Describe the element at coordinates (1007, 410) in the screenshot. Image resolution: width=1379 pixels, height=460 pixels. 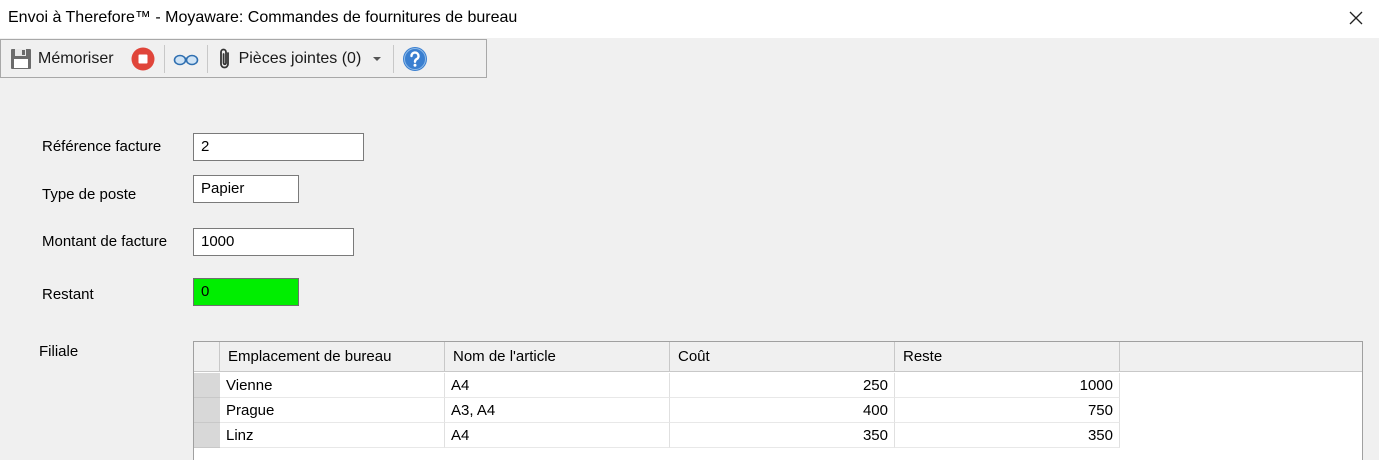
I see `cell-remaining: 750` at that location.